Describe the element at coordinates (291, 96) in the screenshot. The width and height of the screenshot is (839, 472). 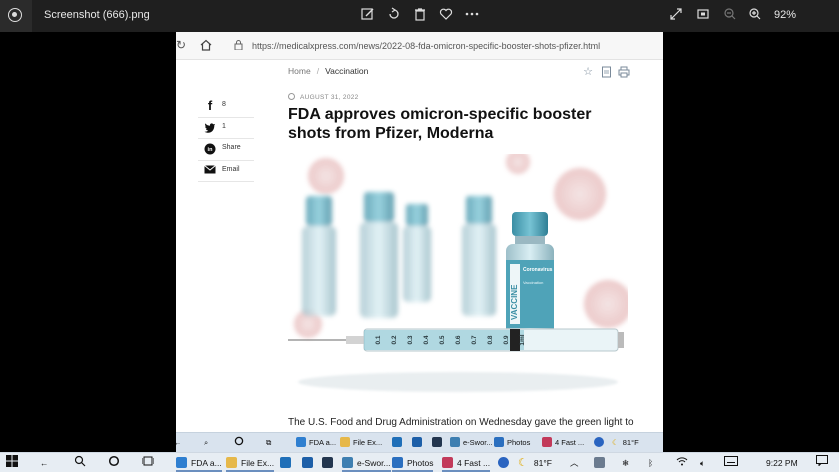
I see `clock-icon` at that location.